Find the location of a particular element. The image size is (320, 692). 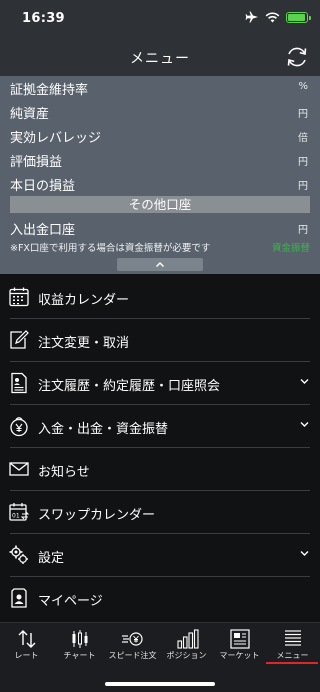

menu-item-deposit-withdraw: 入金・出金・資金振替 is located at coordinates (160, 426).